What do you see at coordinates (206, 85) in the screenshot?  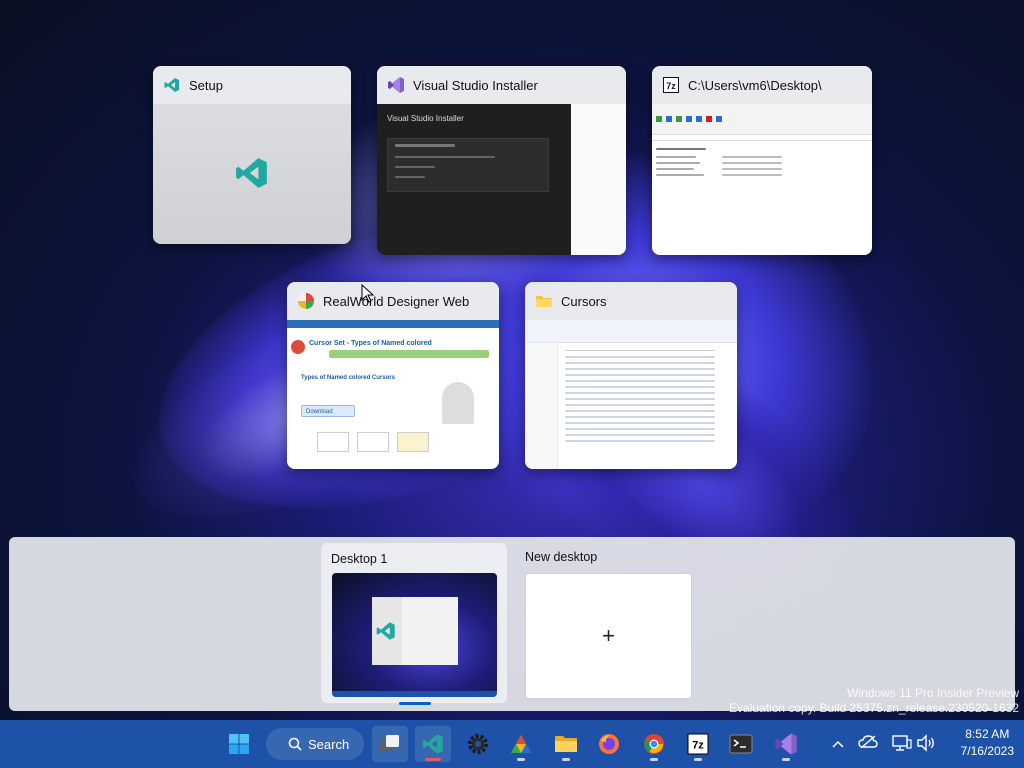 I see `window-title: Setup` at bounding box center [206, 85].